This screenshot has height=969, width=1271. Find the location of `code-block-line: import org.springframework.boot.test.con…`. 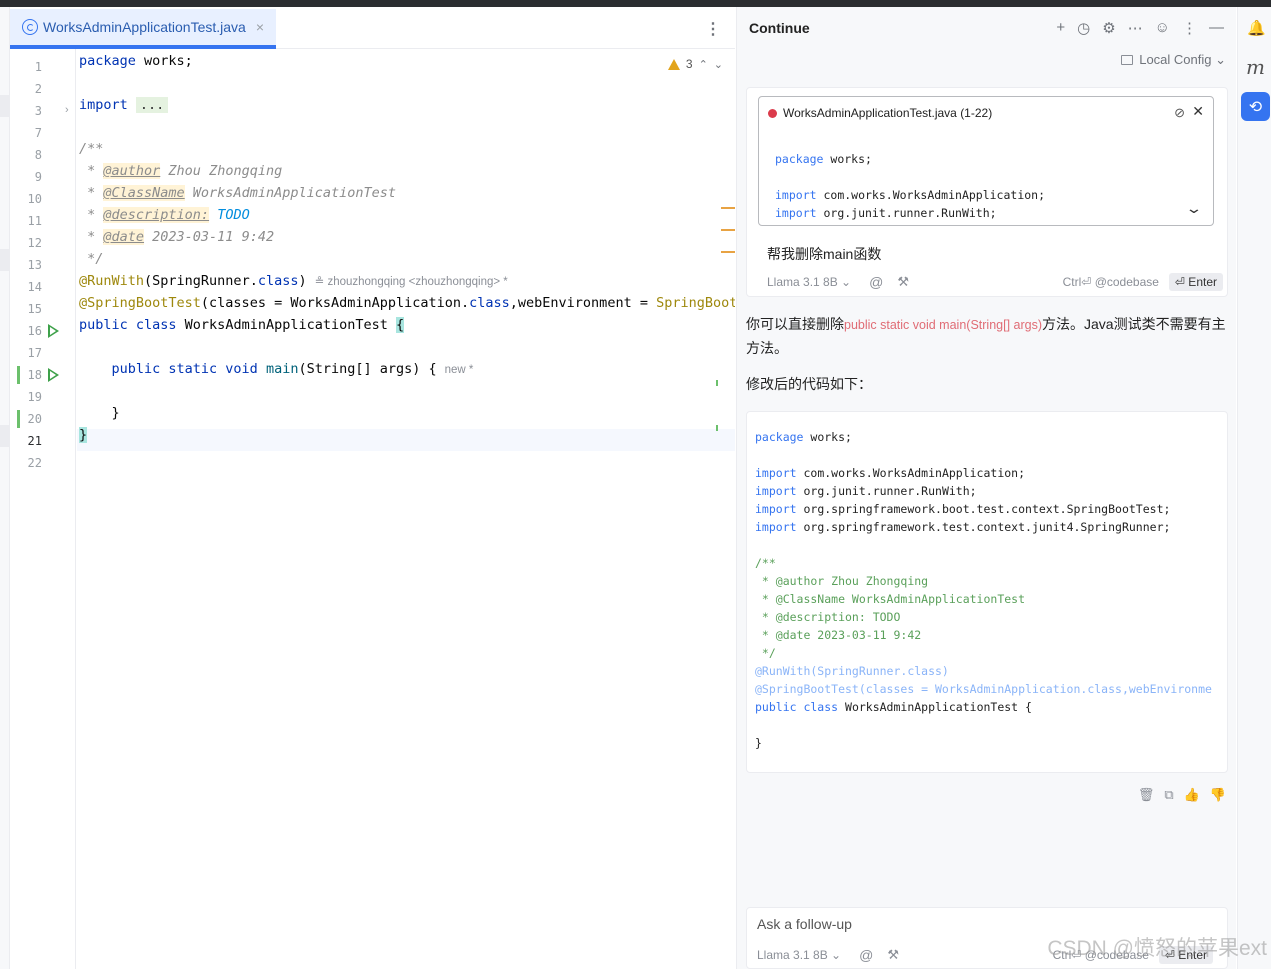

code-block-line: import org.springframework.boot.test.con… is located at coordinates (963, 509).